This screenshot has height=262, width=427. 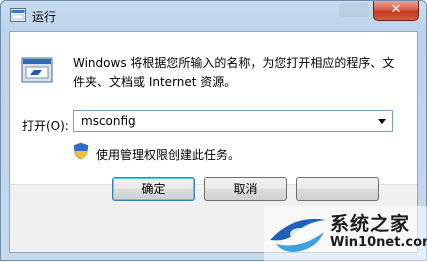 What do you see at coordinates (245, 189) in the screenshot?
I see `cancel-button: 取消` at bounding box center [245, 189].